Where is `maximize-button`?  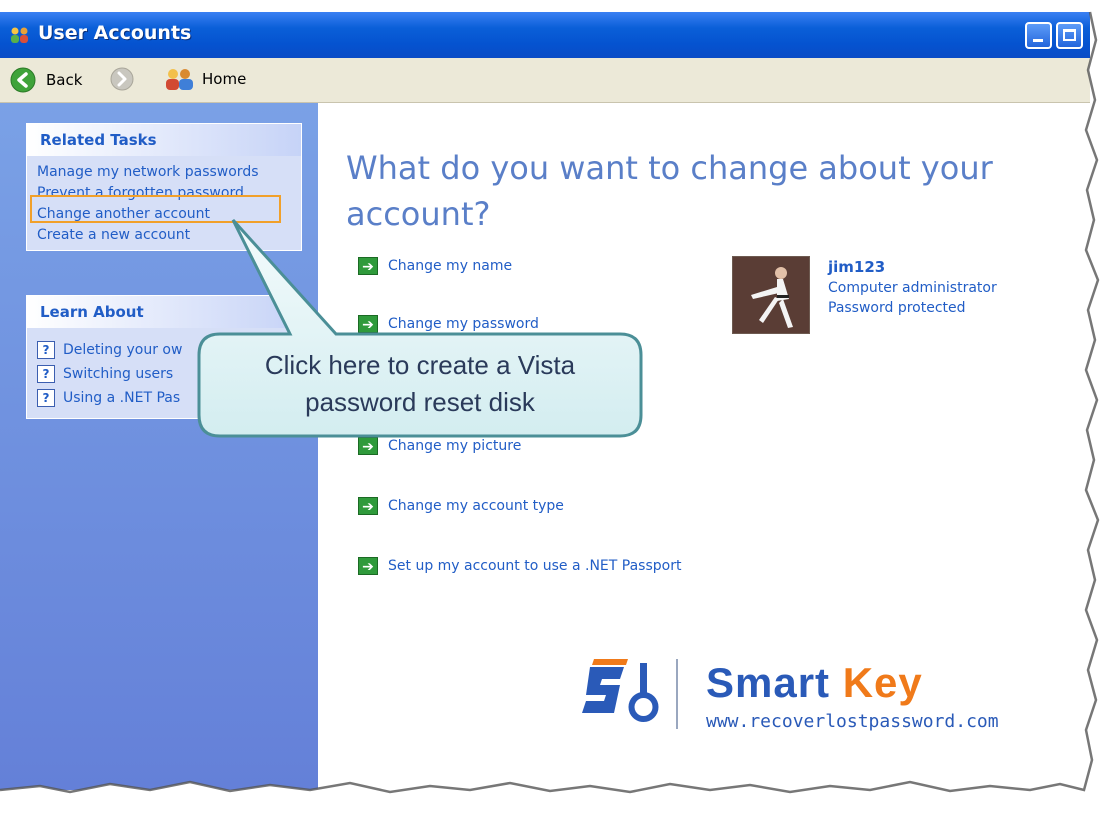 maximize-button is located at coordinates (1069, 35).